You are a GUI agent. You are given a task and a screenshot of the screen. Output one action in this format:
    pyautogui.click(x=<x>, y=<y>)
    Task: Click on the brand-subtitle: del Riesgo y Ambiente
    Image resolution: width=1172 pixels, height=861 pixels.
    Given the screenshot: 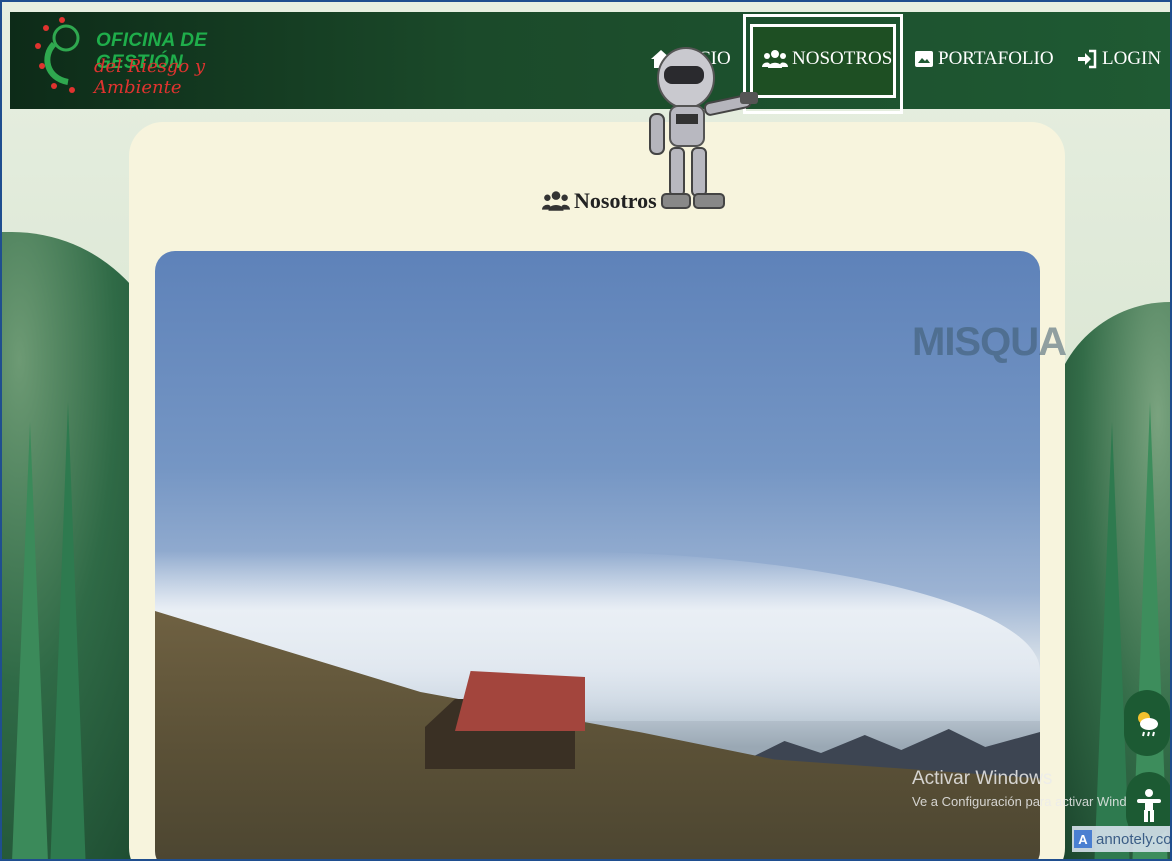 What is the action you would take?
    pyautogui.click(x=150, y=77)
    